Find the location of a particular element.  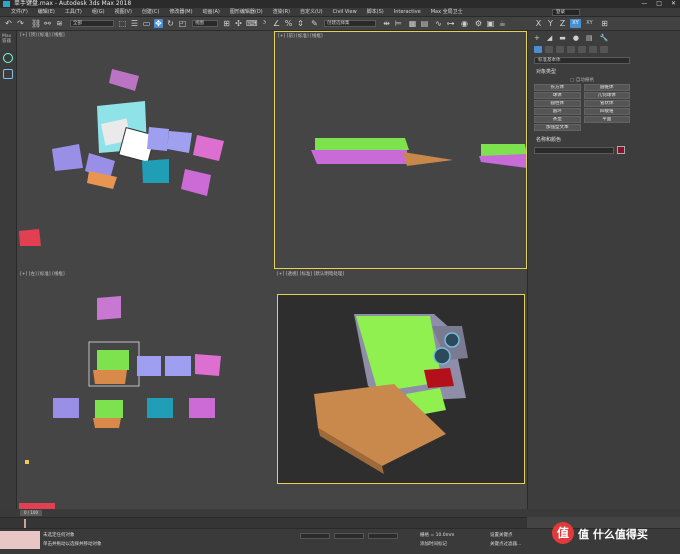

percent-snap-icon: % is located at coordinates (288, 23).